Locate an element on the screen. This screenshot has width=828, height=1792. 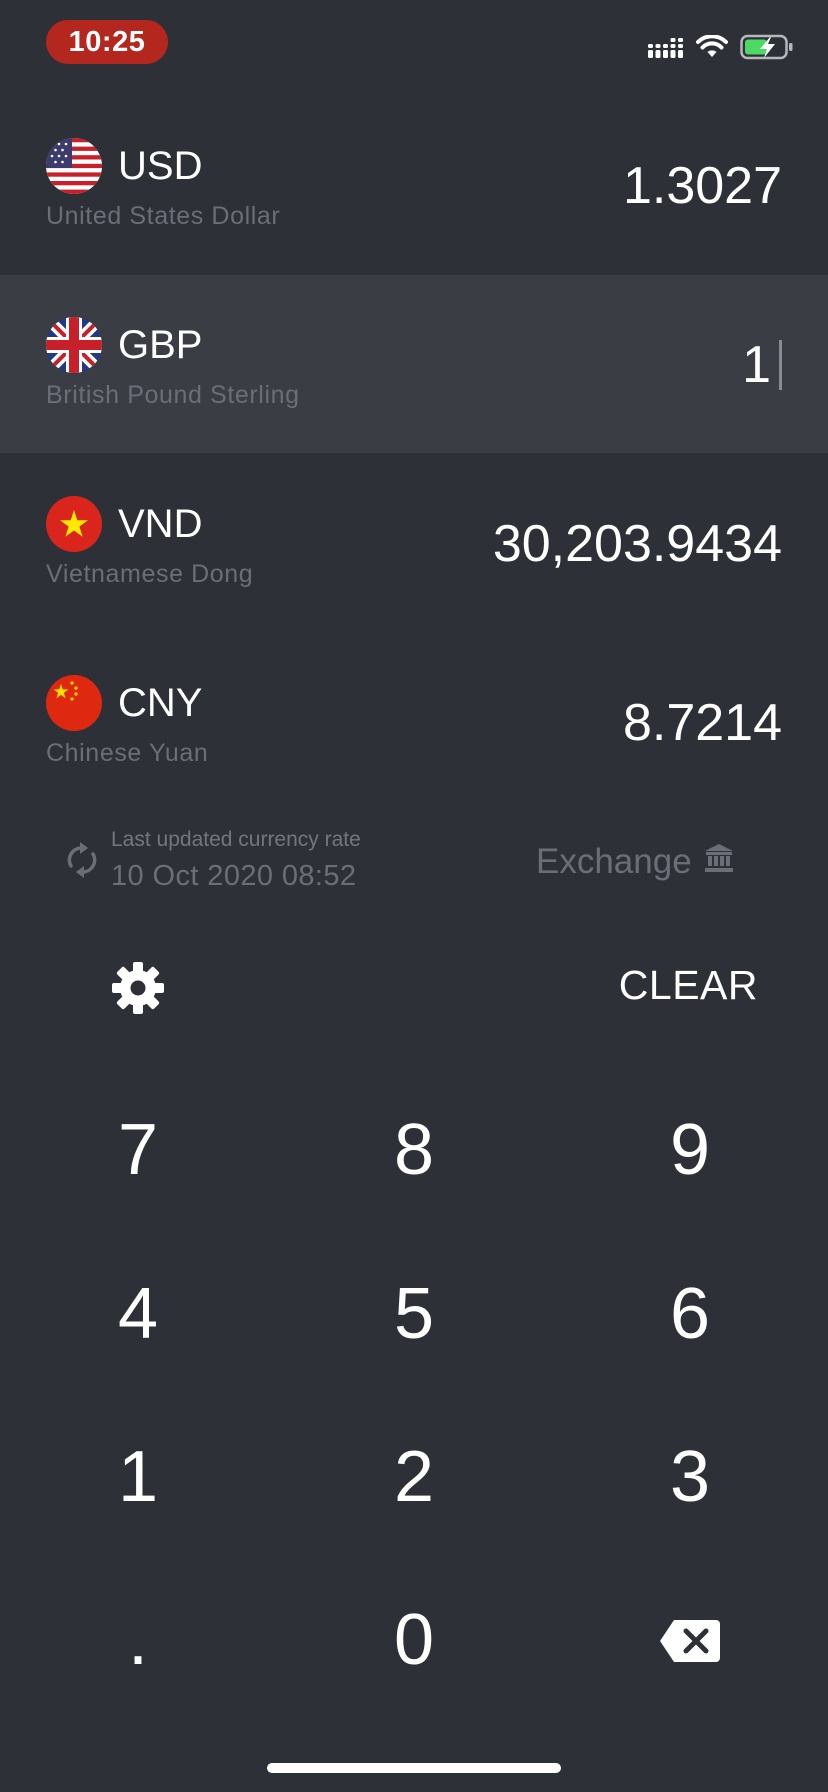
currency-row-cny: CNY Chinese Yuan 8.7214 is located at coordinates (414, 722).